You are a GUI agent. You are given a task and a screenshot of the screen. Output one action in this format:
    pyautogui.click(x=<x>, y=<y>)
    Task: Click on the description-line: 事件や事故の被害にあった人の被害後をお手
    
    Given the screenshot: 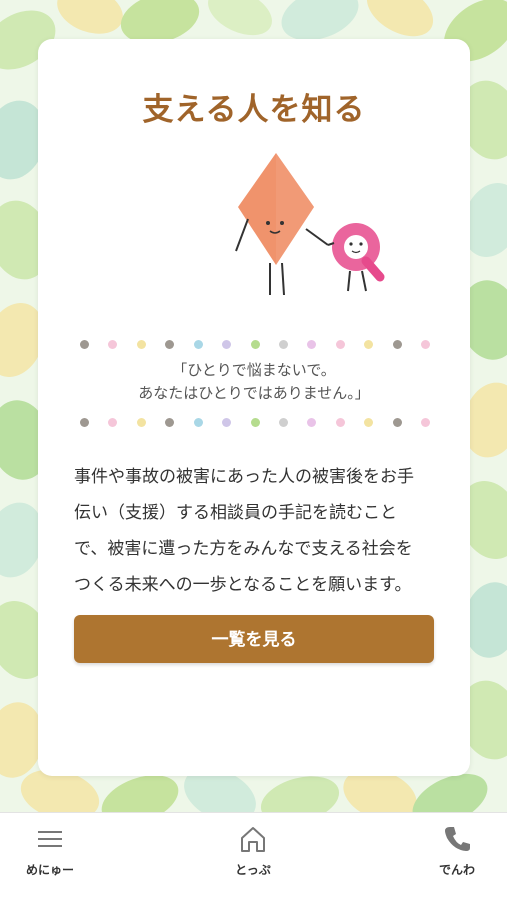 What is the action you would take?
    pyautogui.click(x=244, y=477)
    